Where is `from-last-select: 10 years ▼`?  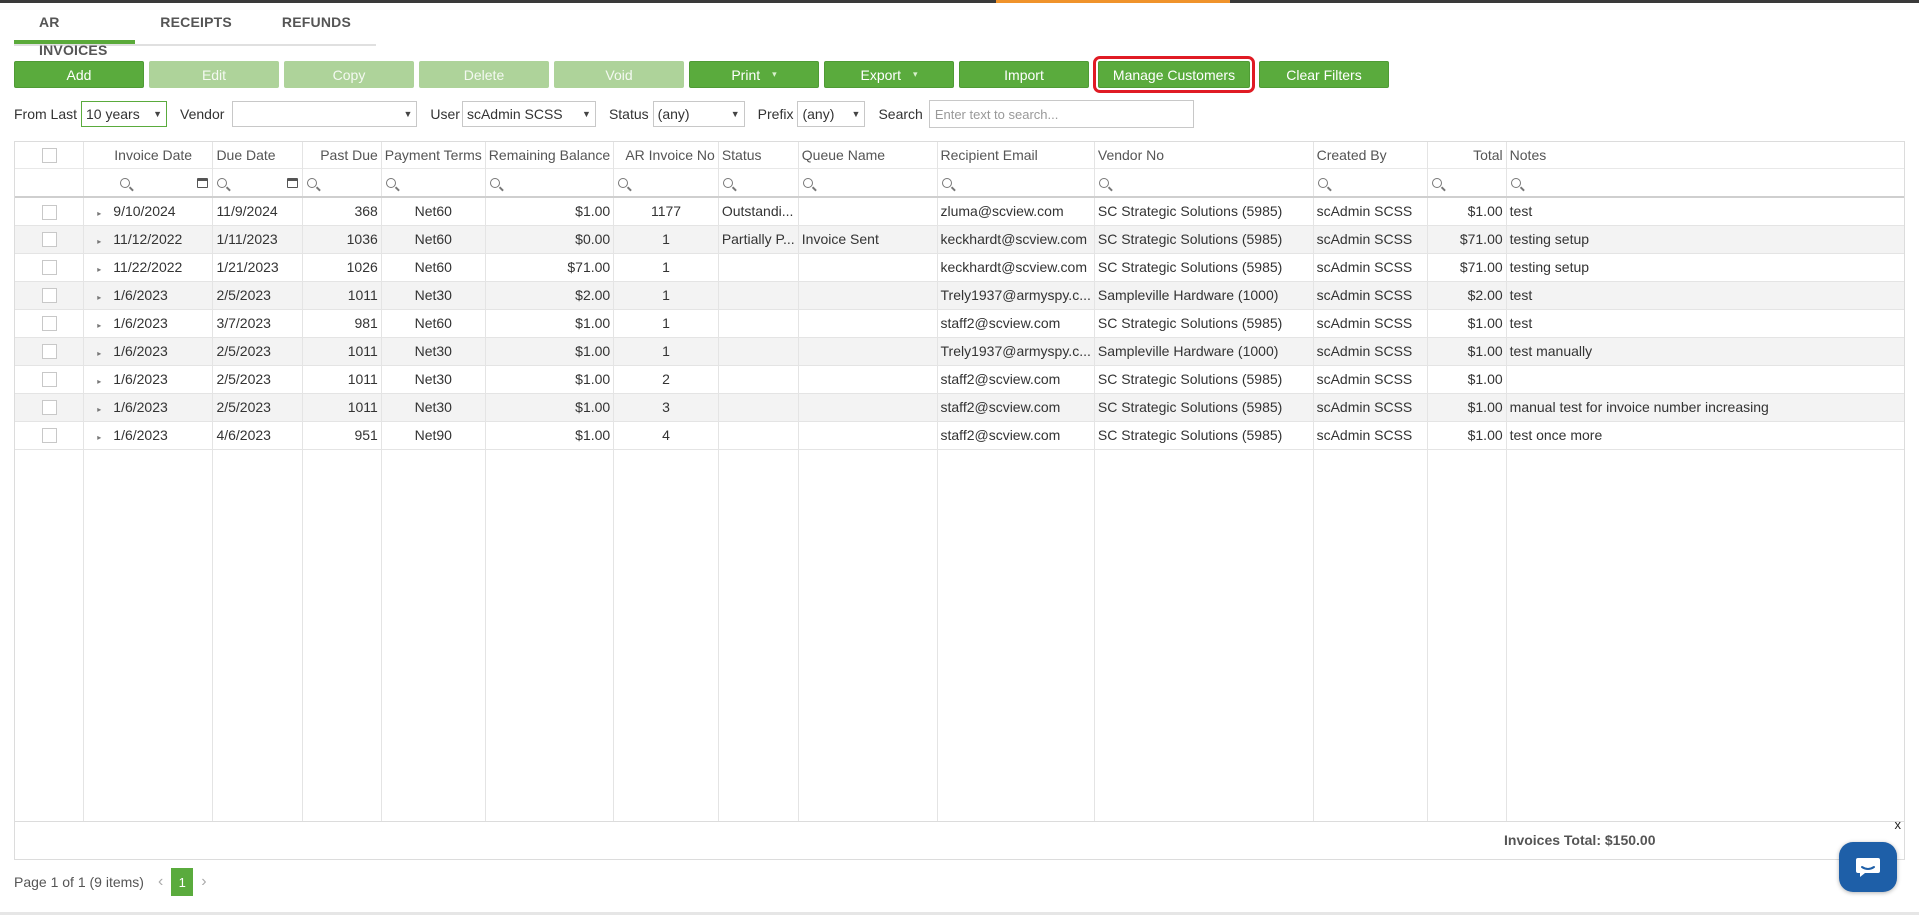
from-last-select: 10 years ▼ is located at coordinates (124, 114).